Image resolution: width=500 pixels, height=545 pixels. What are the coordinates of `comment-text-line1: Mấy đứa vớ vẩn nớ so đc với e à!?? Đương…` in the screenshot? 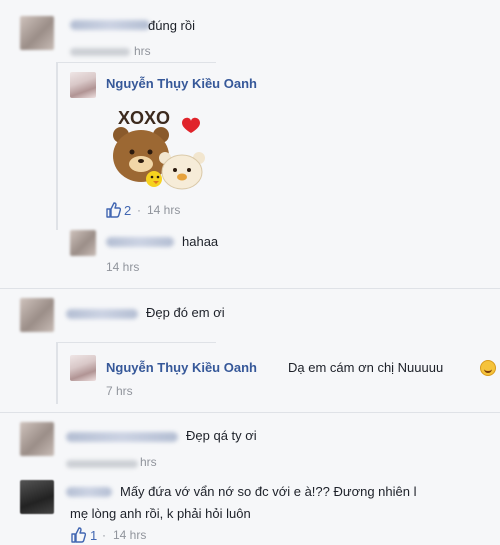 It's located at (268, 491).